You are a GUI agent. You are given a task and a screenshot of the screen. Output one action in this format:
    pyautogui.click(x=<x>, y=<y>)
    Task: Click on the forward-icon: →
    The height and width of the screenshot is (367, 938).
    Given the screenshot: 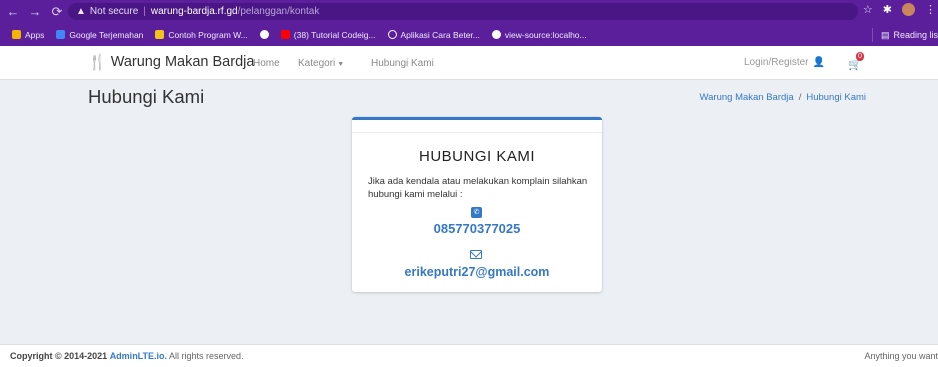 What is the action you would take?
    pyautogui.click(x=35, y=11)
    